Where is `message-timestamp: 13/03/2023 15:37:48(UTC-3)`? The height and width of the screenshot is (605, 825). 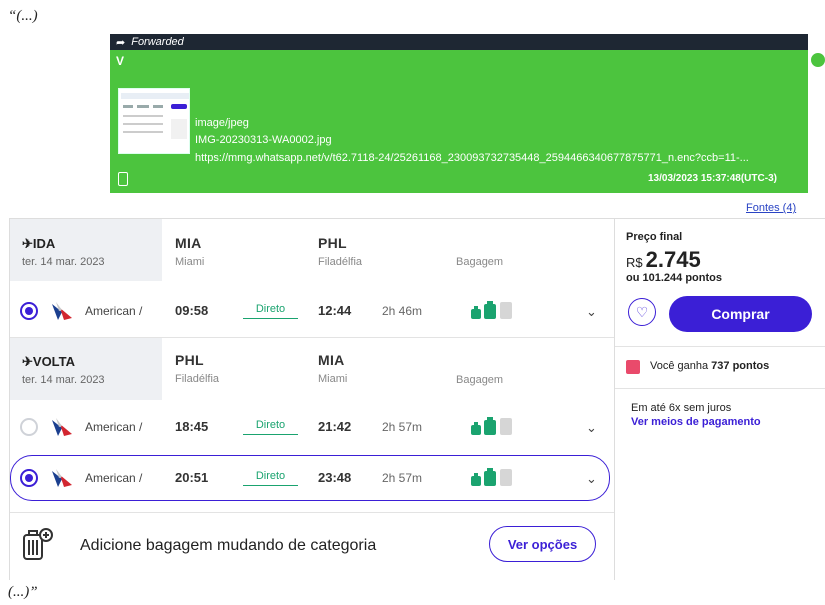
message-timestamp: 13/03/2023 15:37:48(UTC-3) is located at coordinates (712, 178).